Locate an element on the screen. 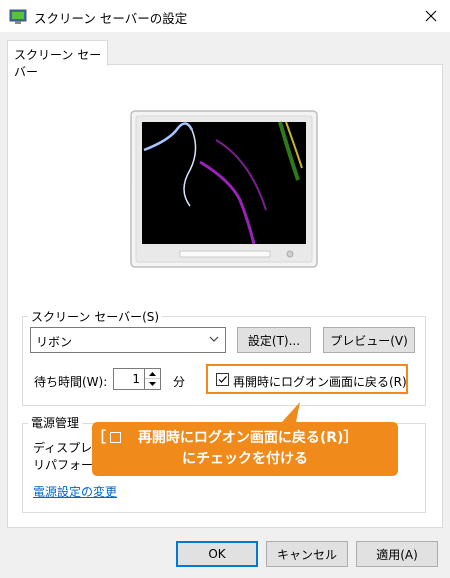 The image size is (450, 578). chevron-down-icon is located at coordinates (214, 339).